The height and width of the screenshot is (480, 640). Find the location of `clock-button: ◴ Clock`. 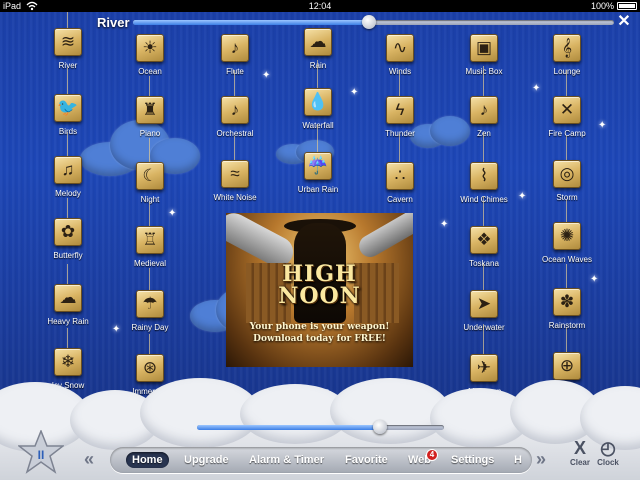

clock-button: ◴ Clock is located at coordinates (608, 452).